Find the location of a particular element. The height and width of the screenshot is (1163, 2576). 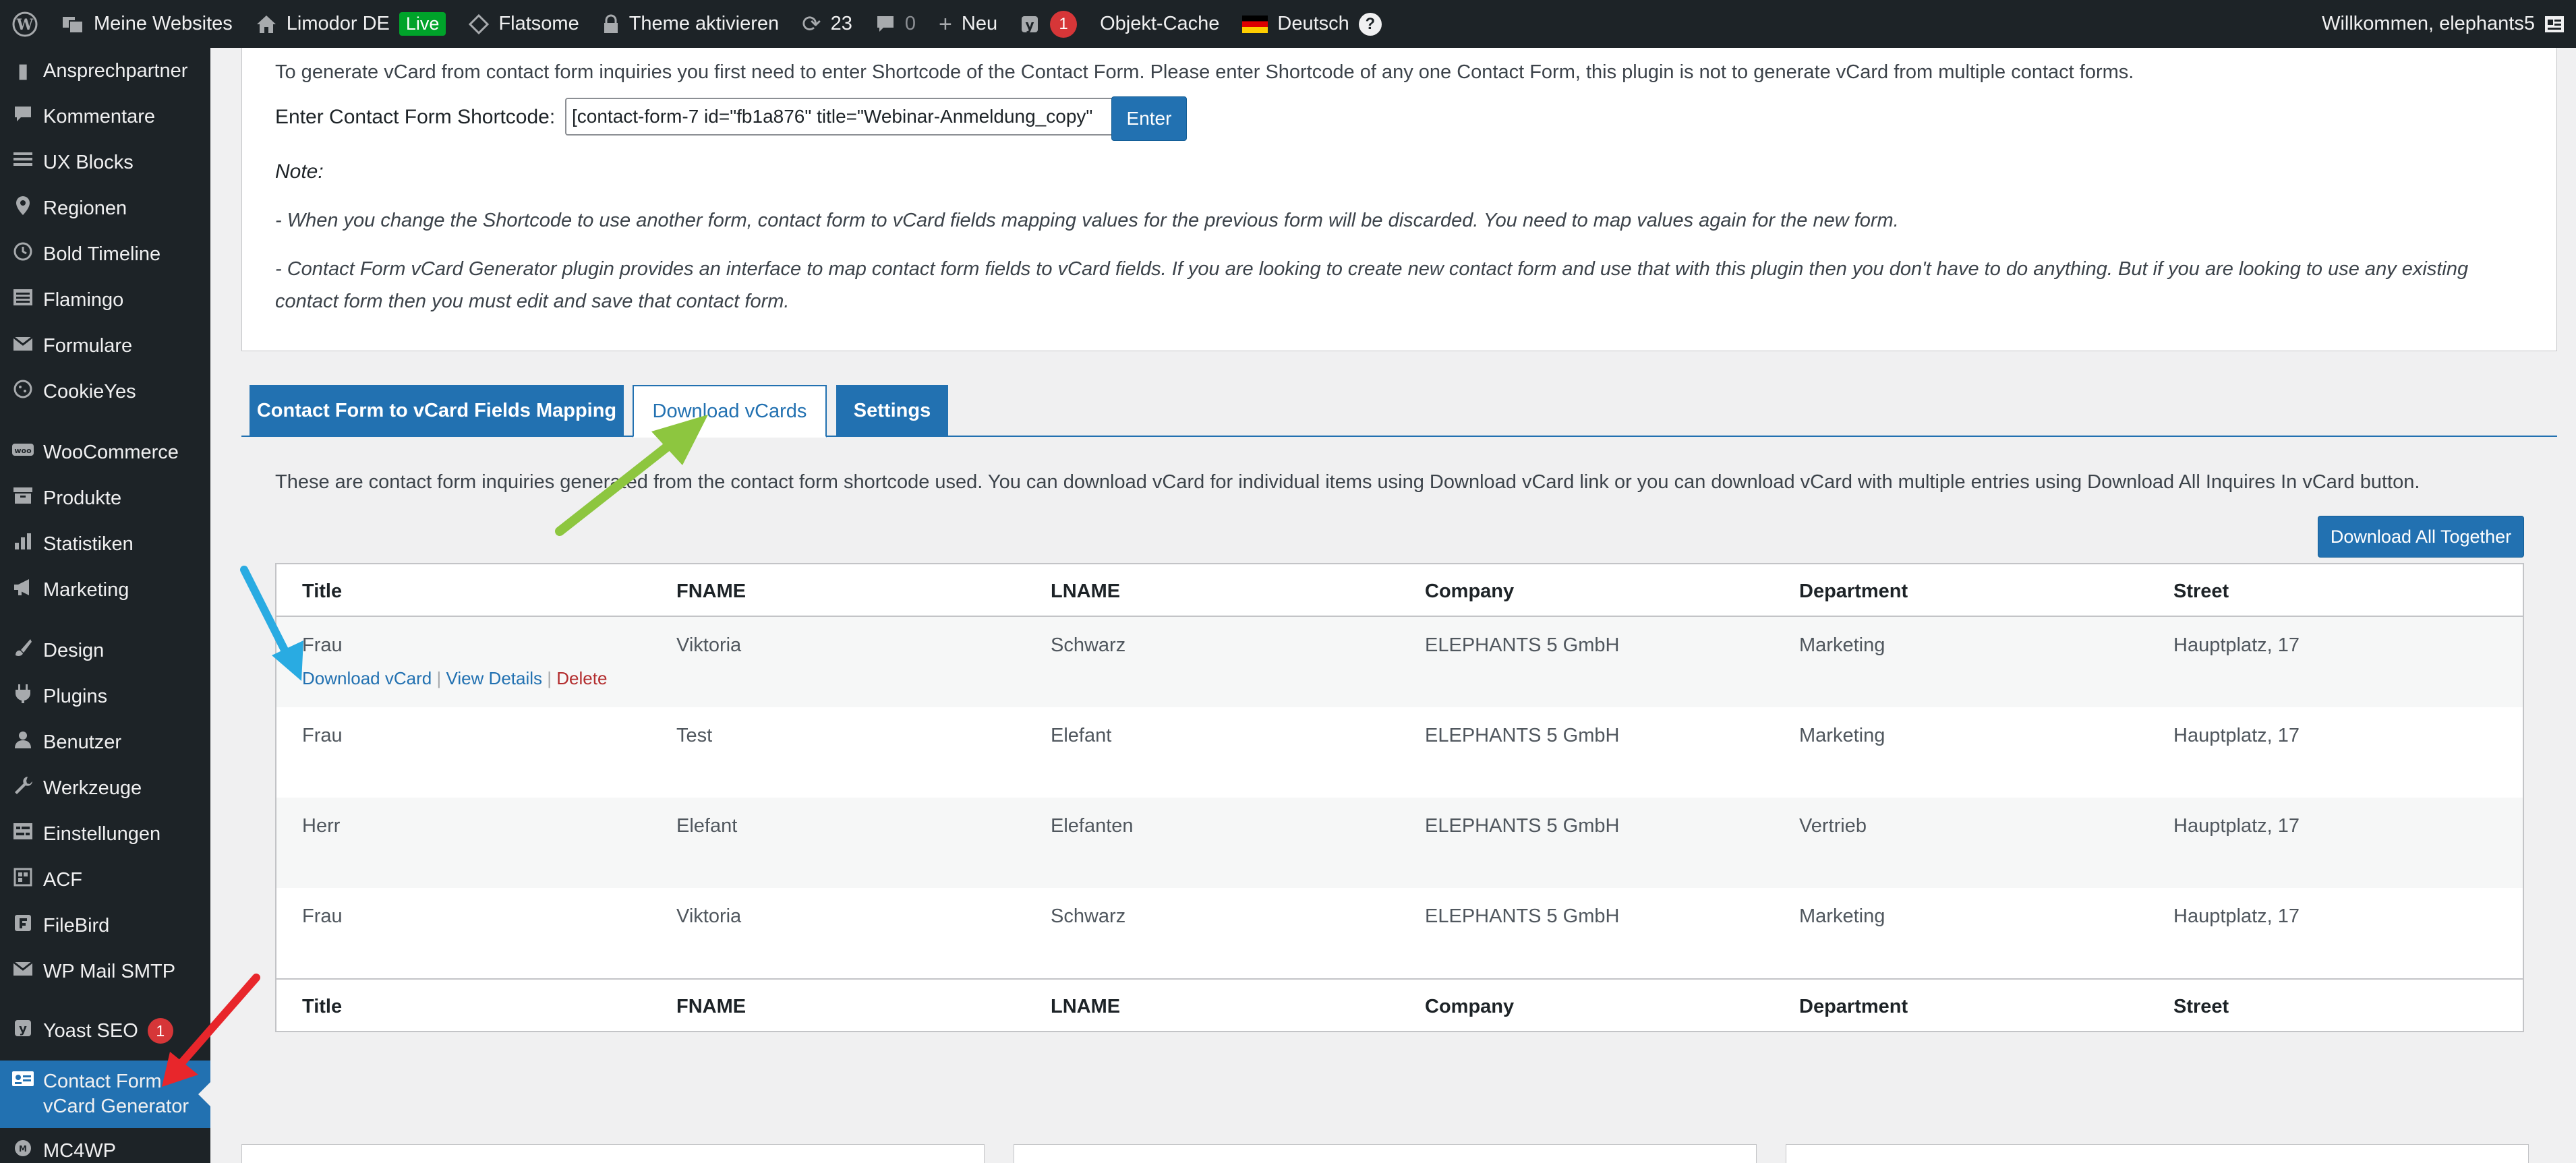

sidebar-item-flamingo: Flamingo is located at coordinates (105, 300).